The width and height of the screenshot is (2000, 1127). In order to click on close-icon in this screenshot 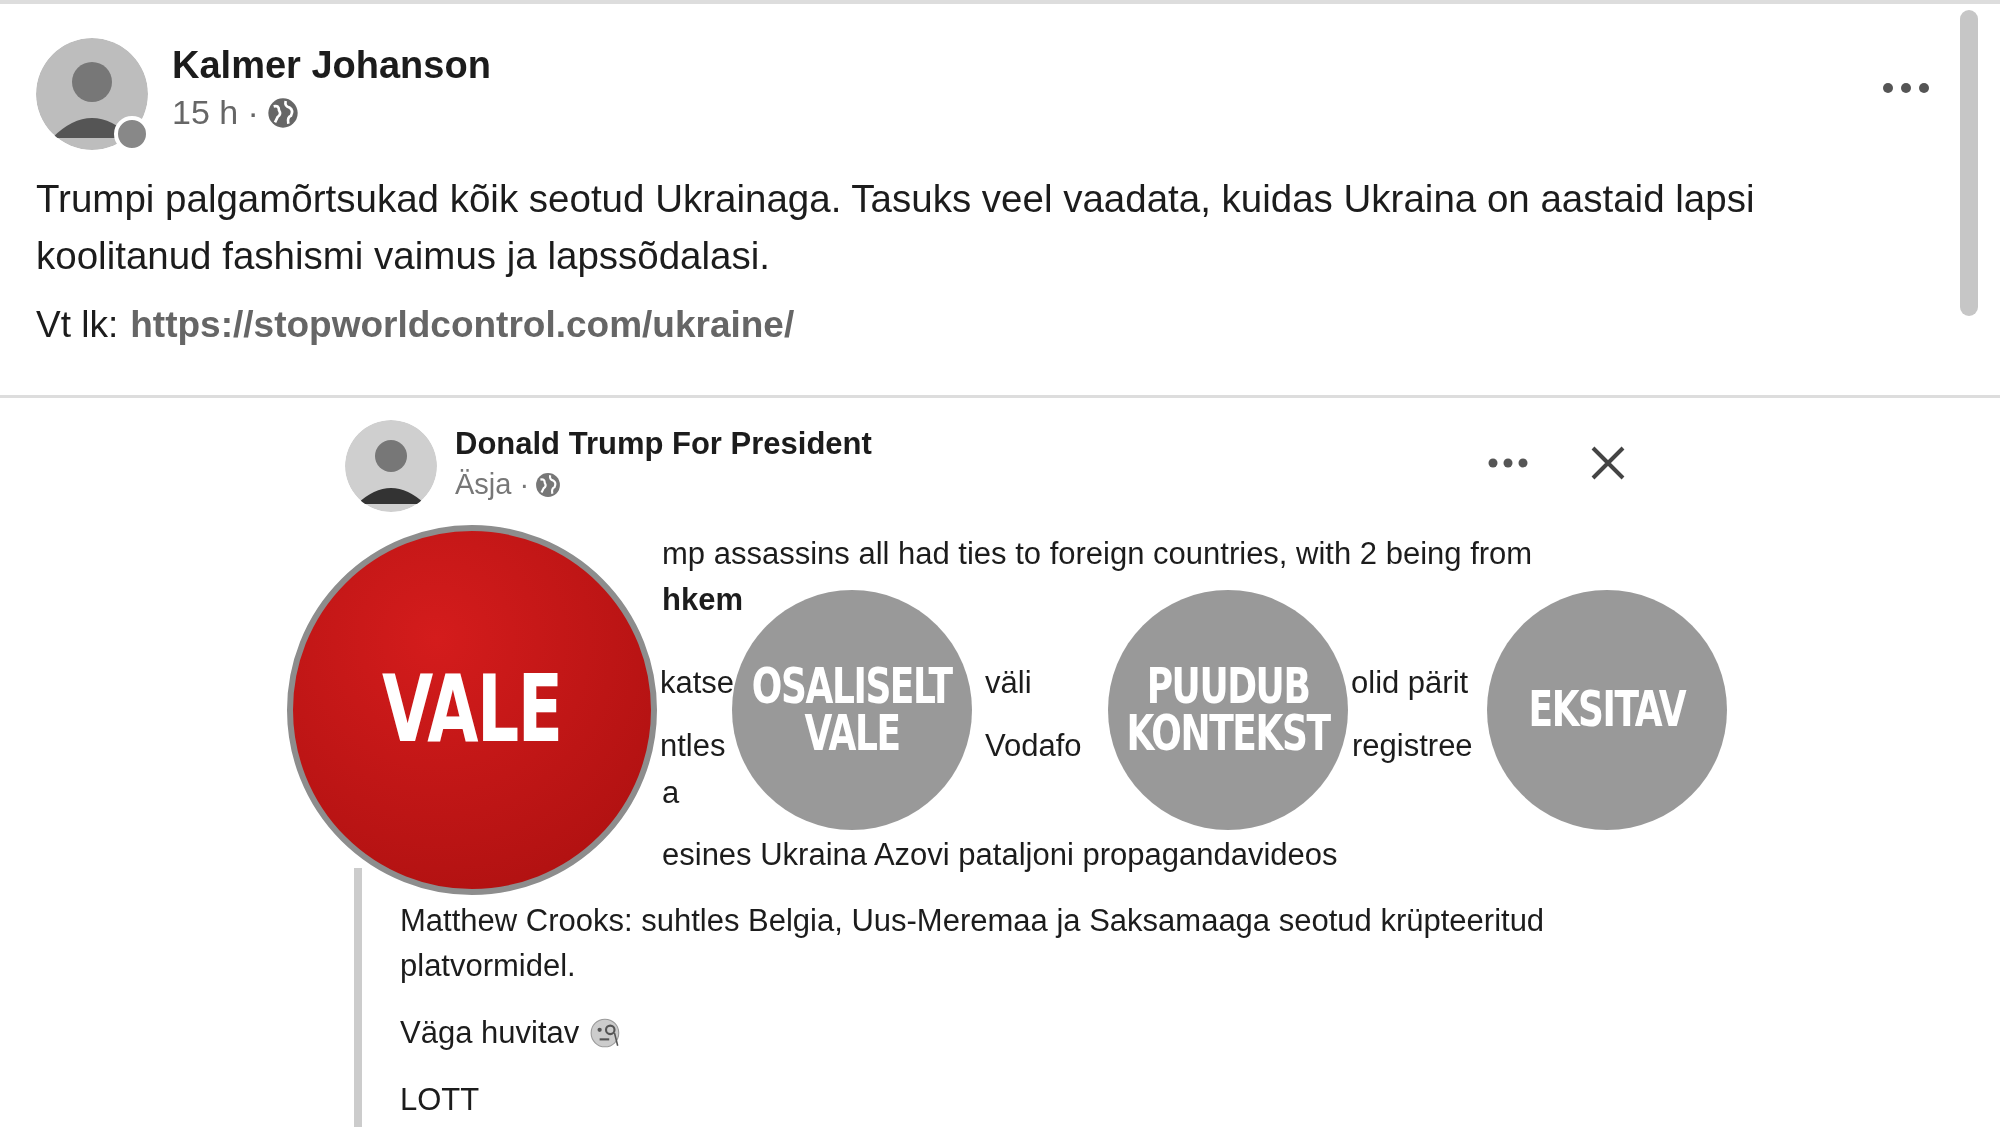, I will do `click(1608, 463)`.